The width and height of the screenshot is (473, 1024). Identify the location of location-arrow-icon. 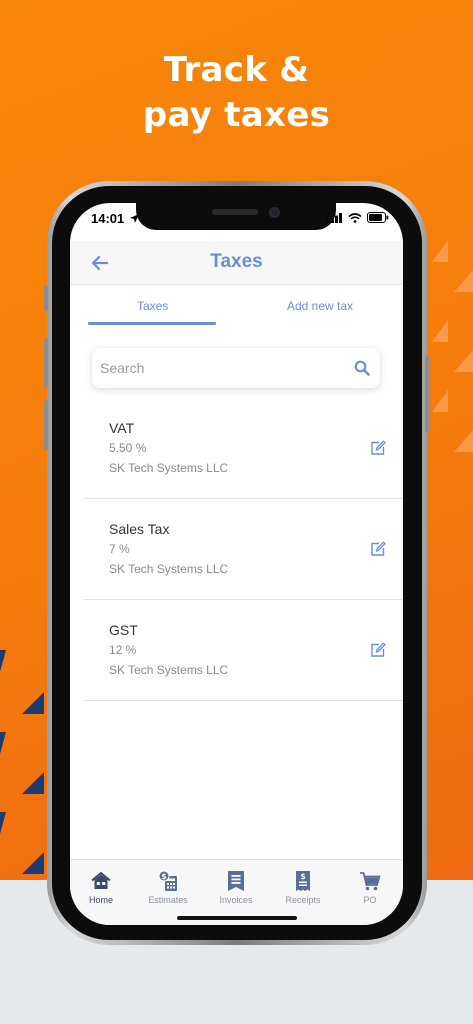
(134, 218).